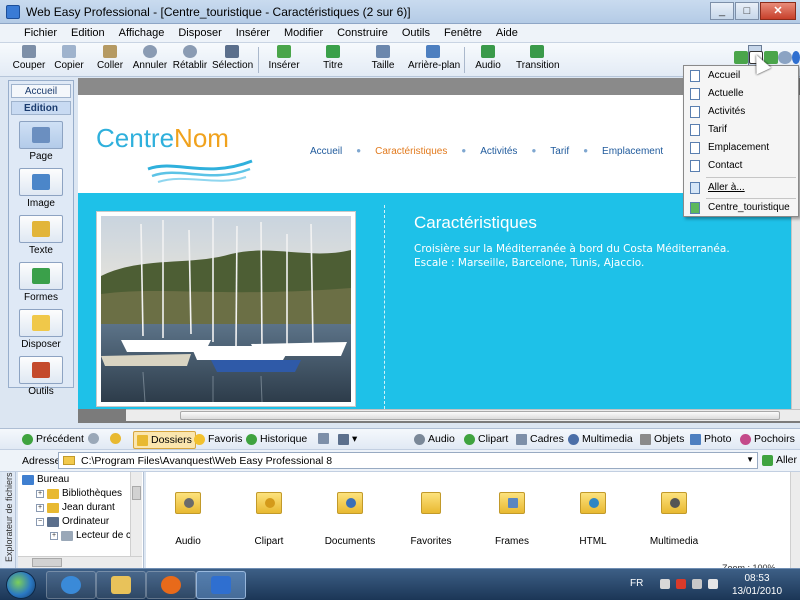 This screenshot has width=800, height=600. I want to click on up-folder-button, so click(115, 438).